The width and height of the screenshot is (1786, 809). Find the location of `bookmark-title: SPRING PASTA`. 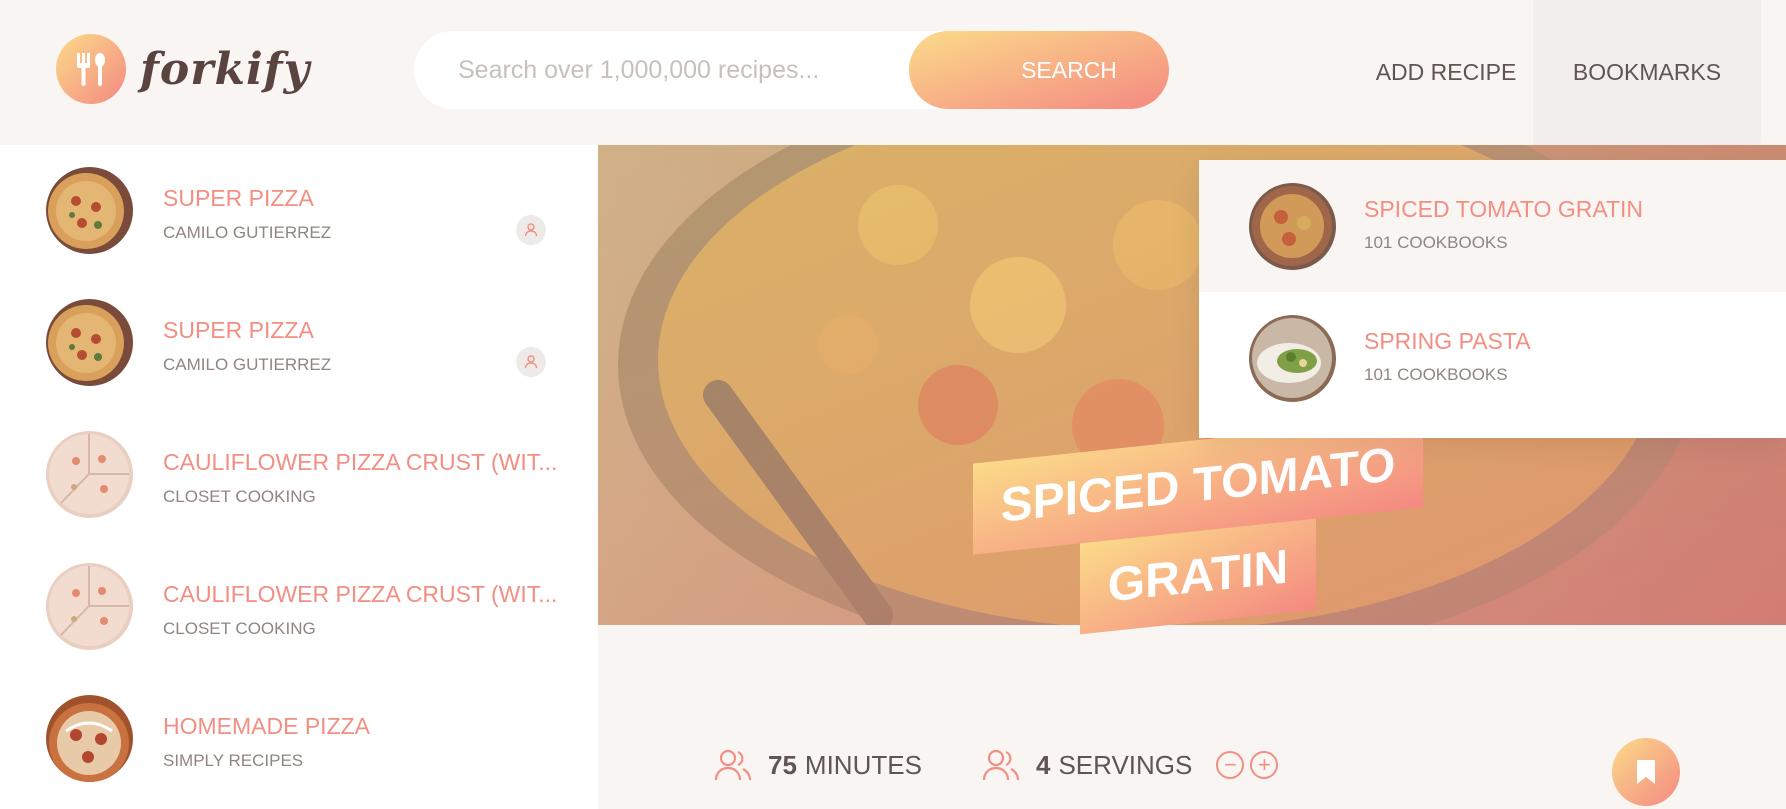

bookmark-title: SPRING PASTA is located at coordinates (1447, 341).